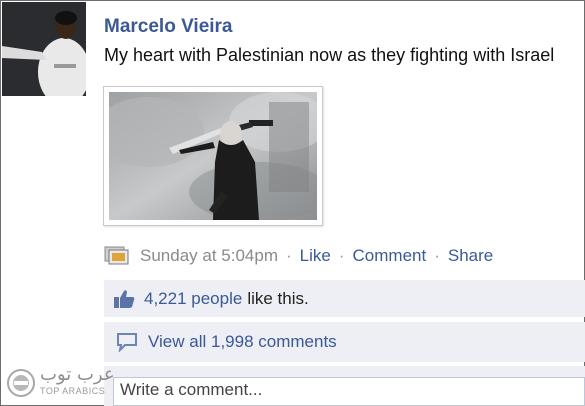 This screenshot has width=585, height=406. I want to click on author-name: Marcelo Vieira, so click(168, 27).